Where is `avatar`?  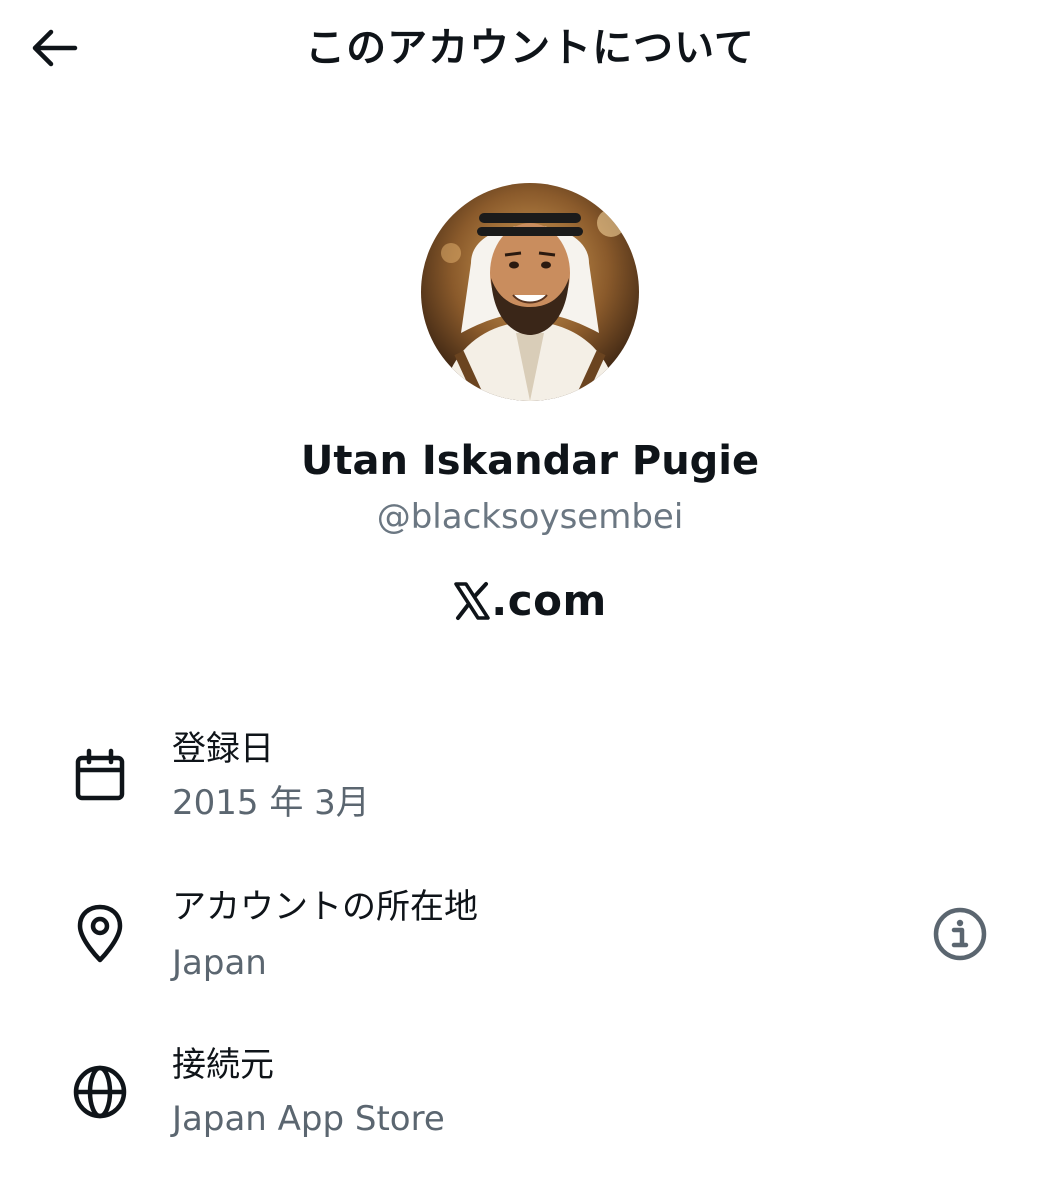
avatar is located at coordinates (530, 292).